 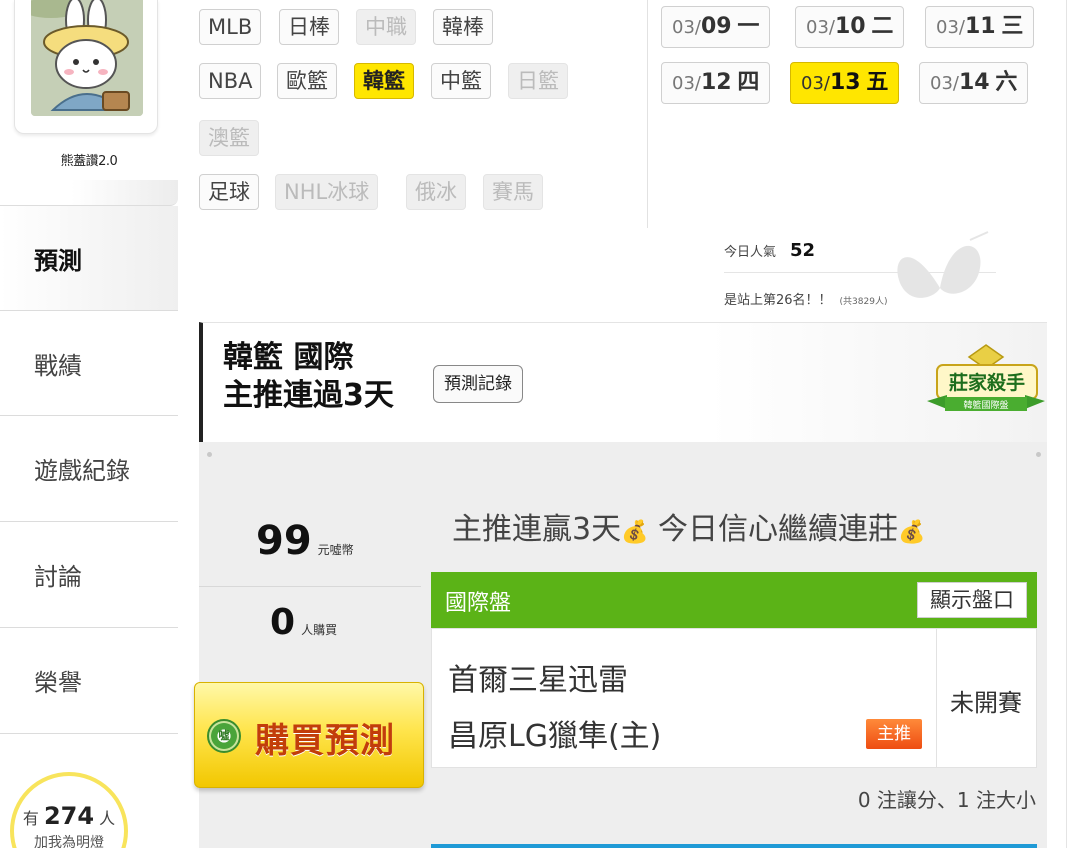 What do you see at coordinates (325, 741) in the screenshot?
I see `buy-prediction-label: 購買預測` at bounding box center [325, 741].